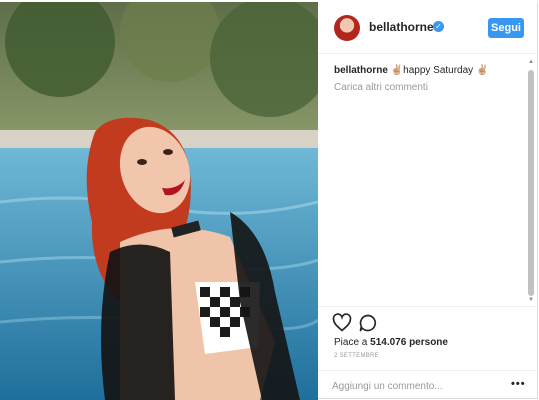 The height and width of the screenshot is (400, 539). I want to click on post-header: bellathorne ✓ Segui, so click(427, 28).